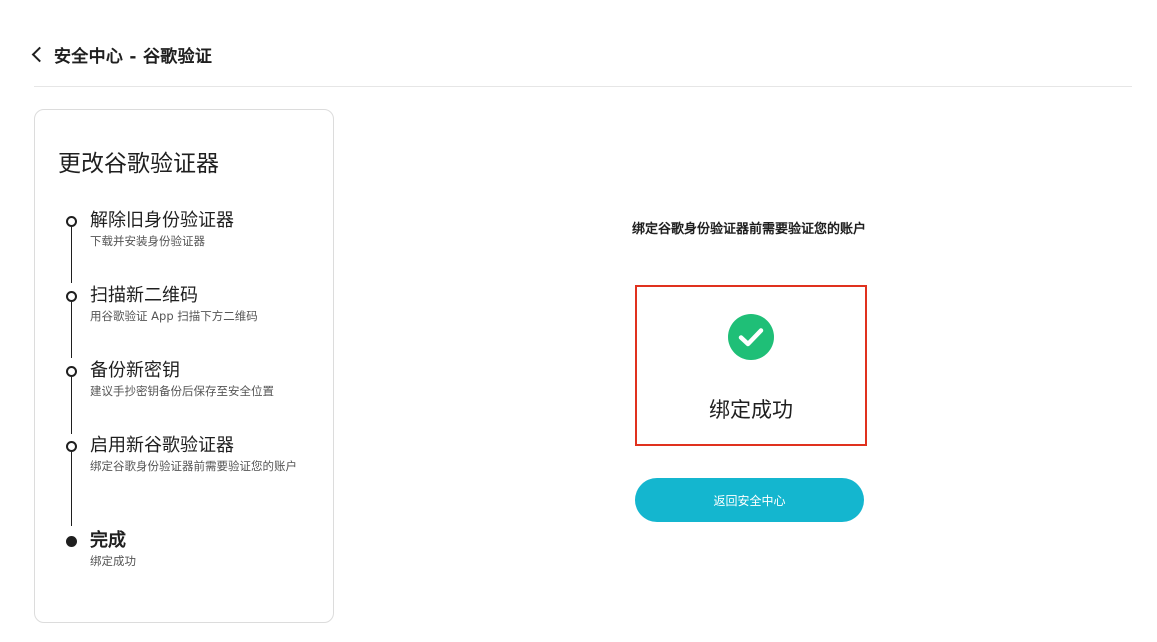  What do you see at coordinates (108, 540) in the screenshot?
I see `step-title: 完成` at bounding box center [108, 540].